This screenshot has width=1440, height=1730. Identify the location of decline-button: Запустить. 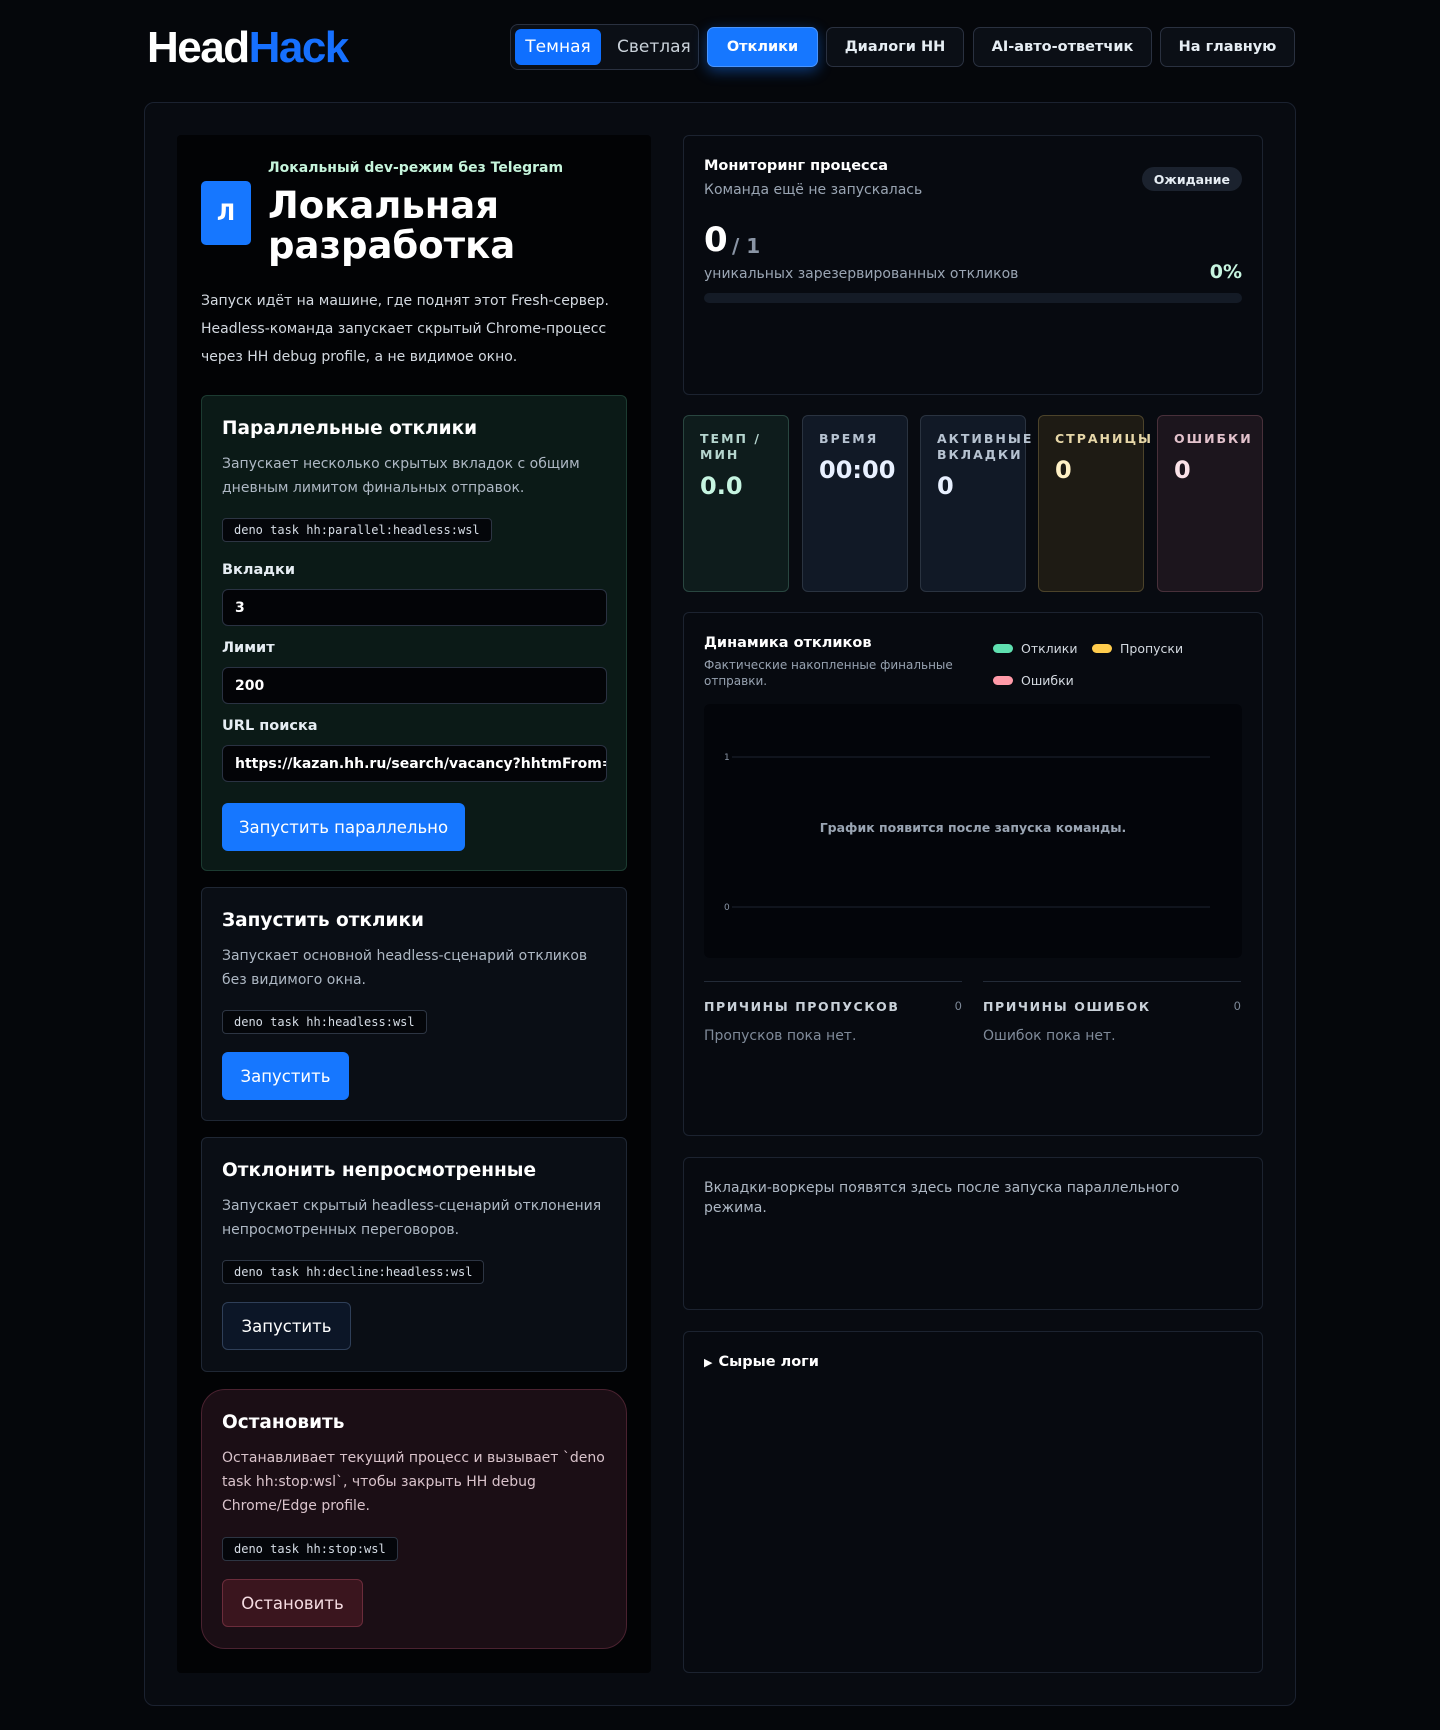
(286, 1326).